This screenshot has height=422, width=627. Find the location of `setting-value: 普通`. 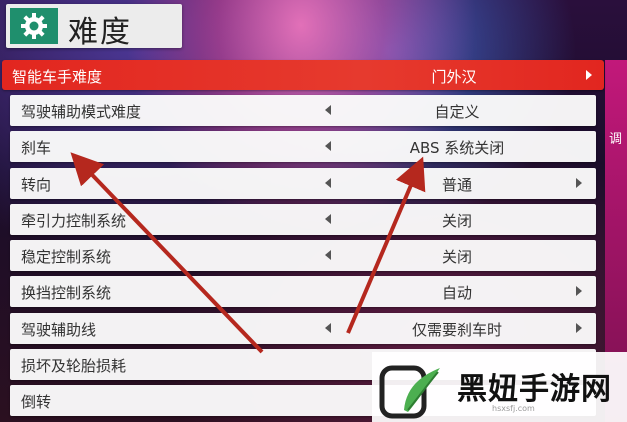

setting-value: 普通 is located at coordinates (456, 185).